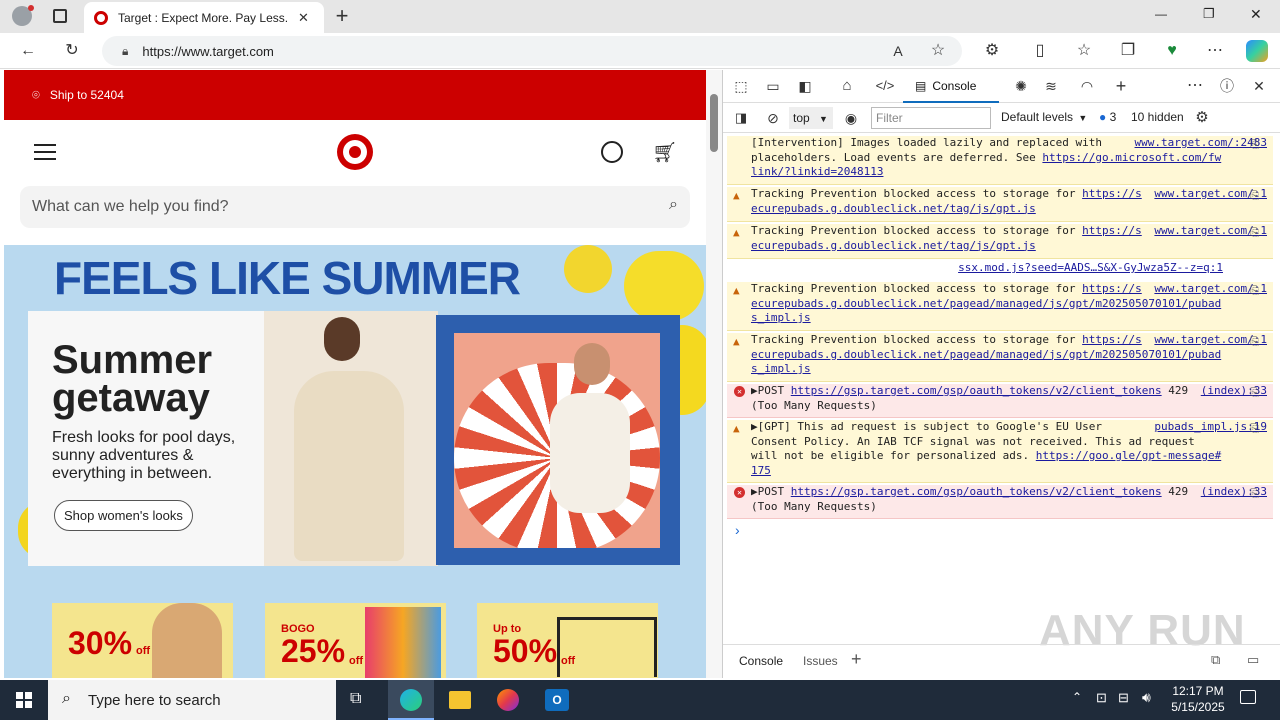 The image size is (1280, 720). I want to click on console-settings-icon: ⚙, so click(1202, 118).